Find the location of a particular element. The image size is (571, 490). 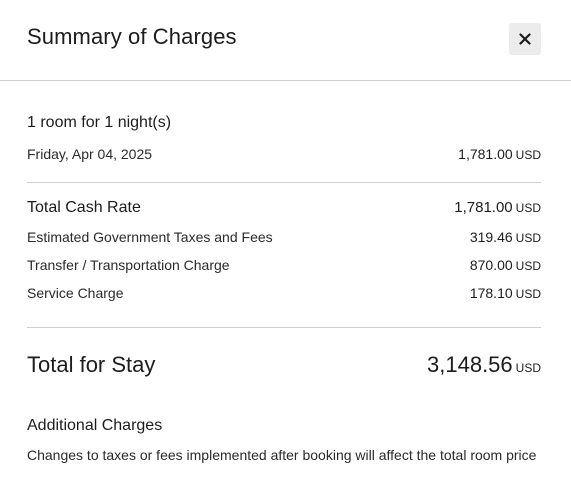

charge-amount-value: 319.46 is located at coordinates (491, 237).